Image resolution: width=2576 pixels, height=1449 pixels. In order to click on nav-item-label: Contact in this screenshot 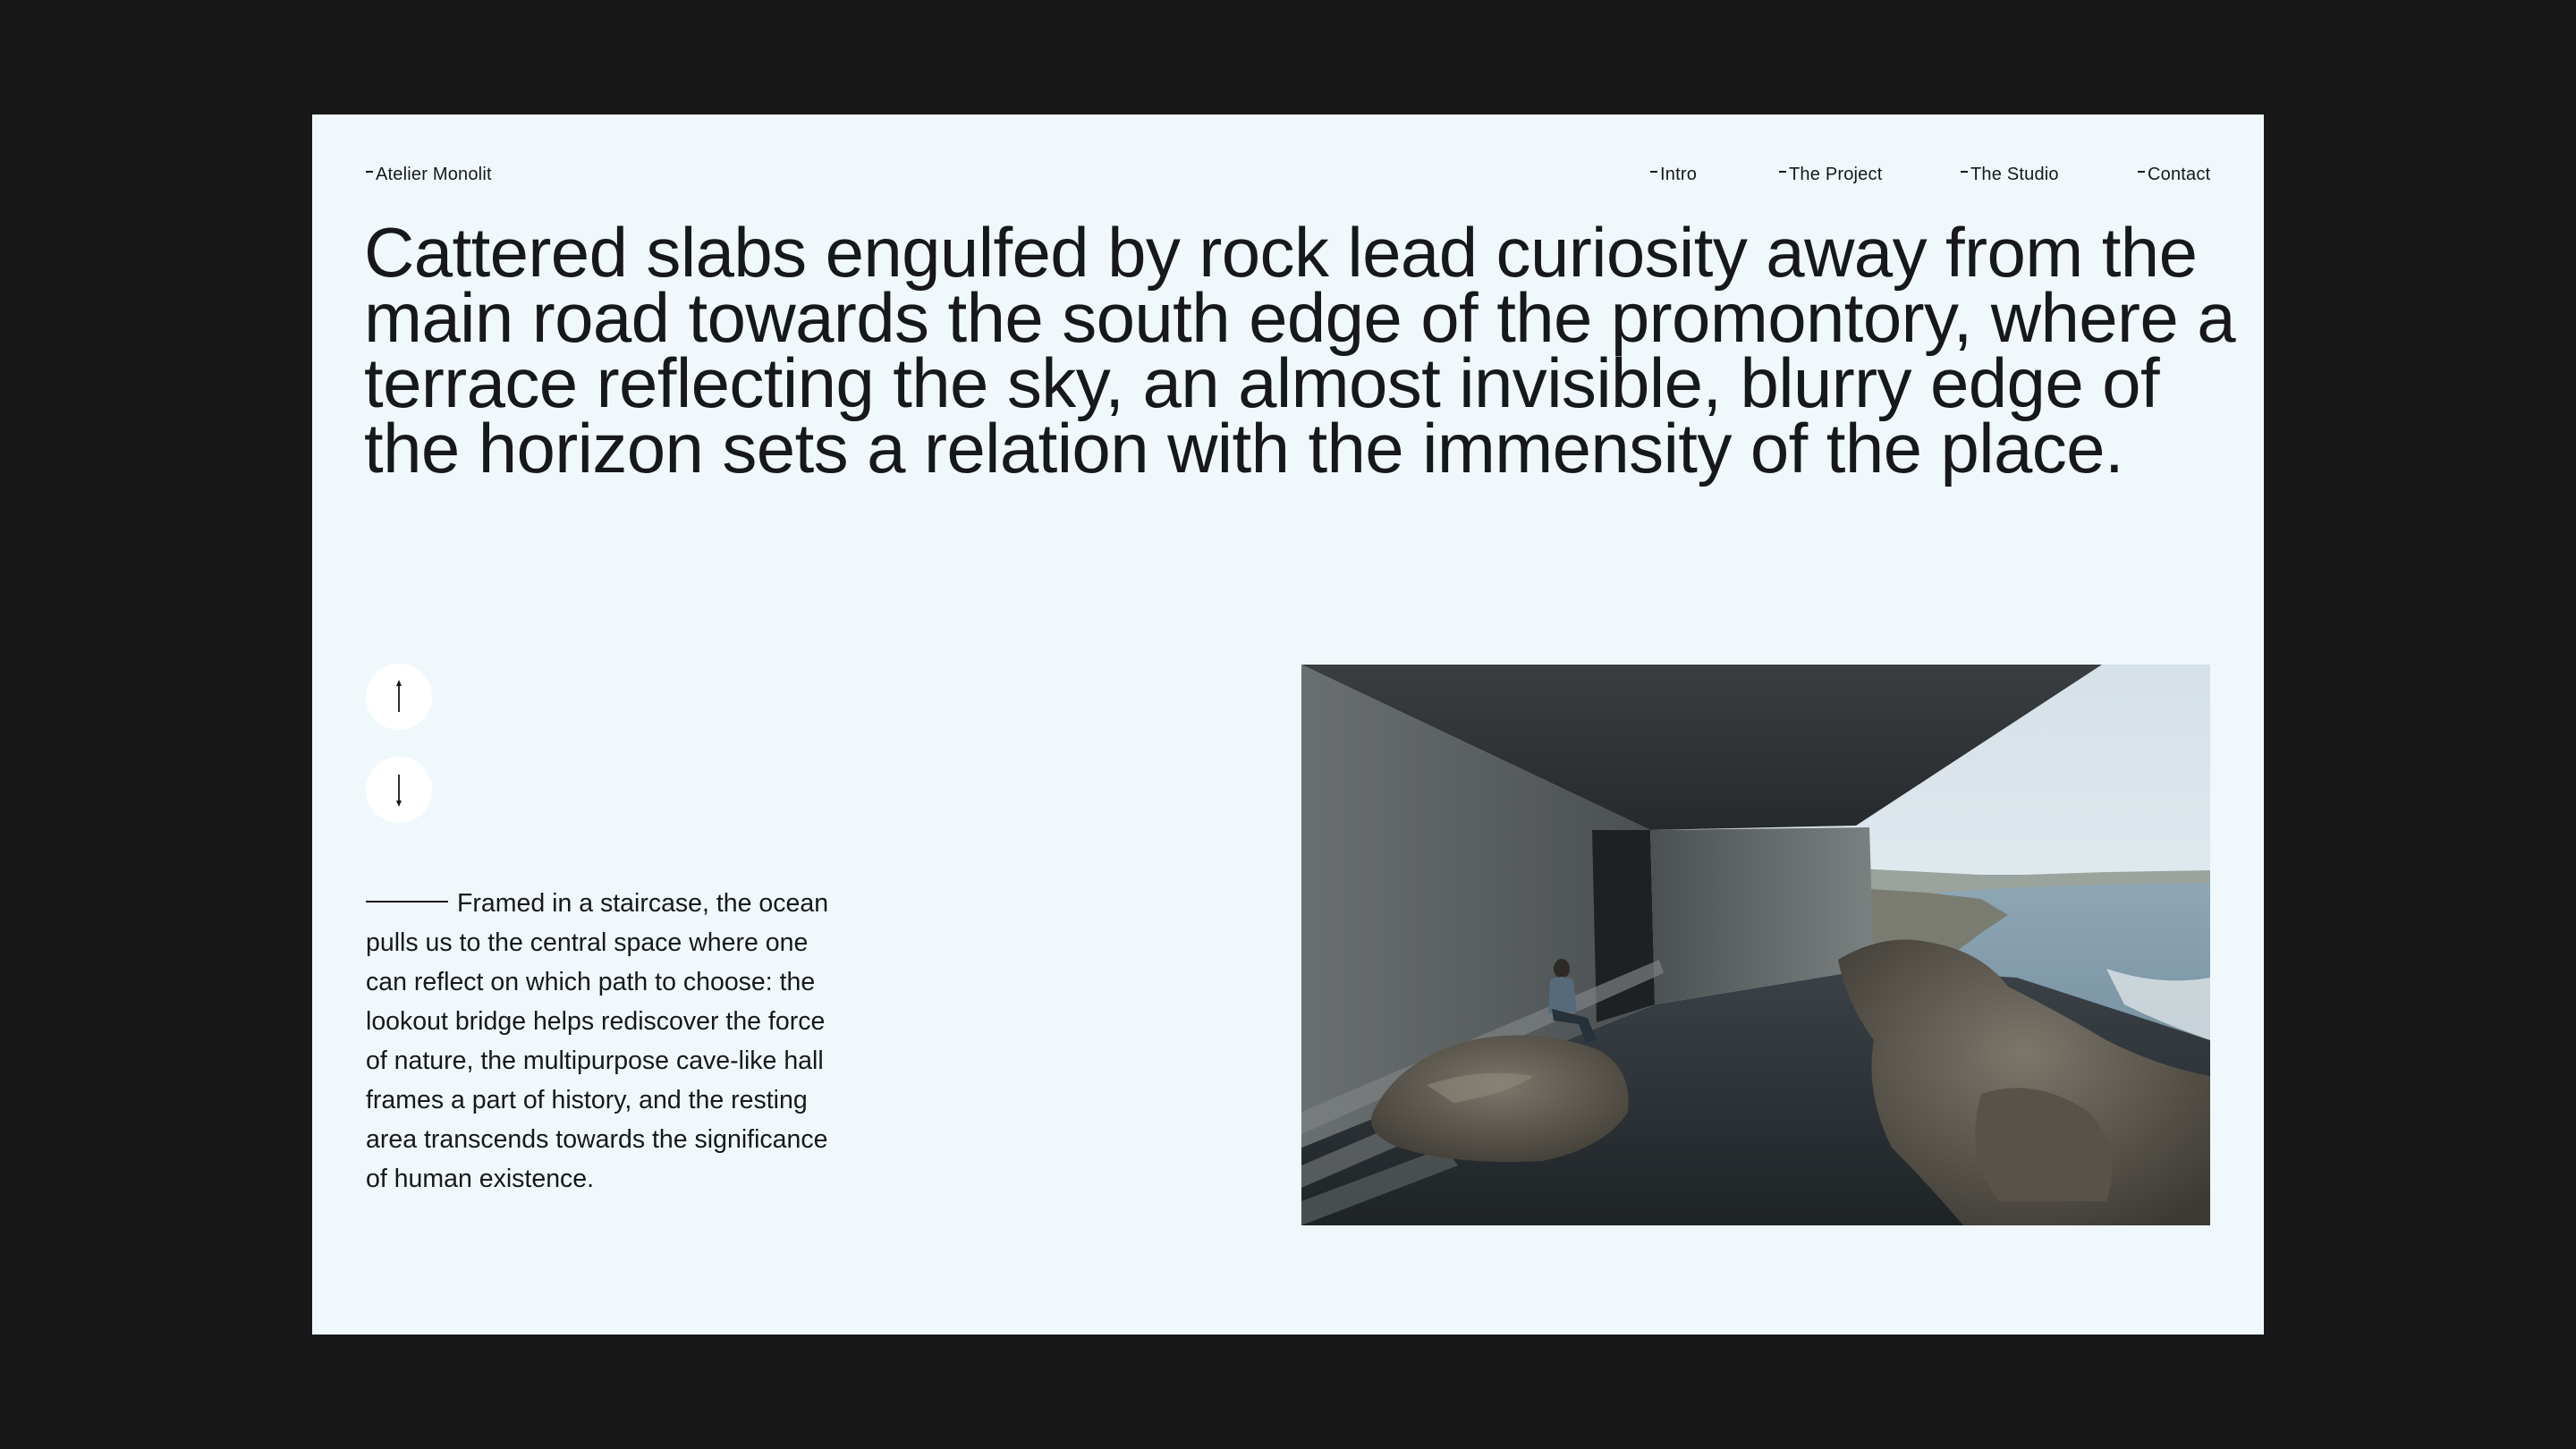, I will do `click(2179, 174)`.